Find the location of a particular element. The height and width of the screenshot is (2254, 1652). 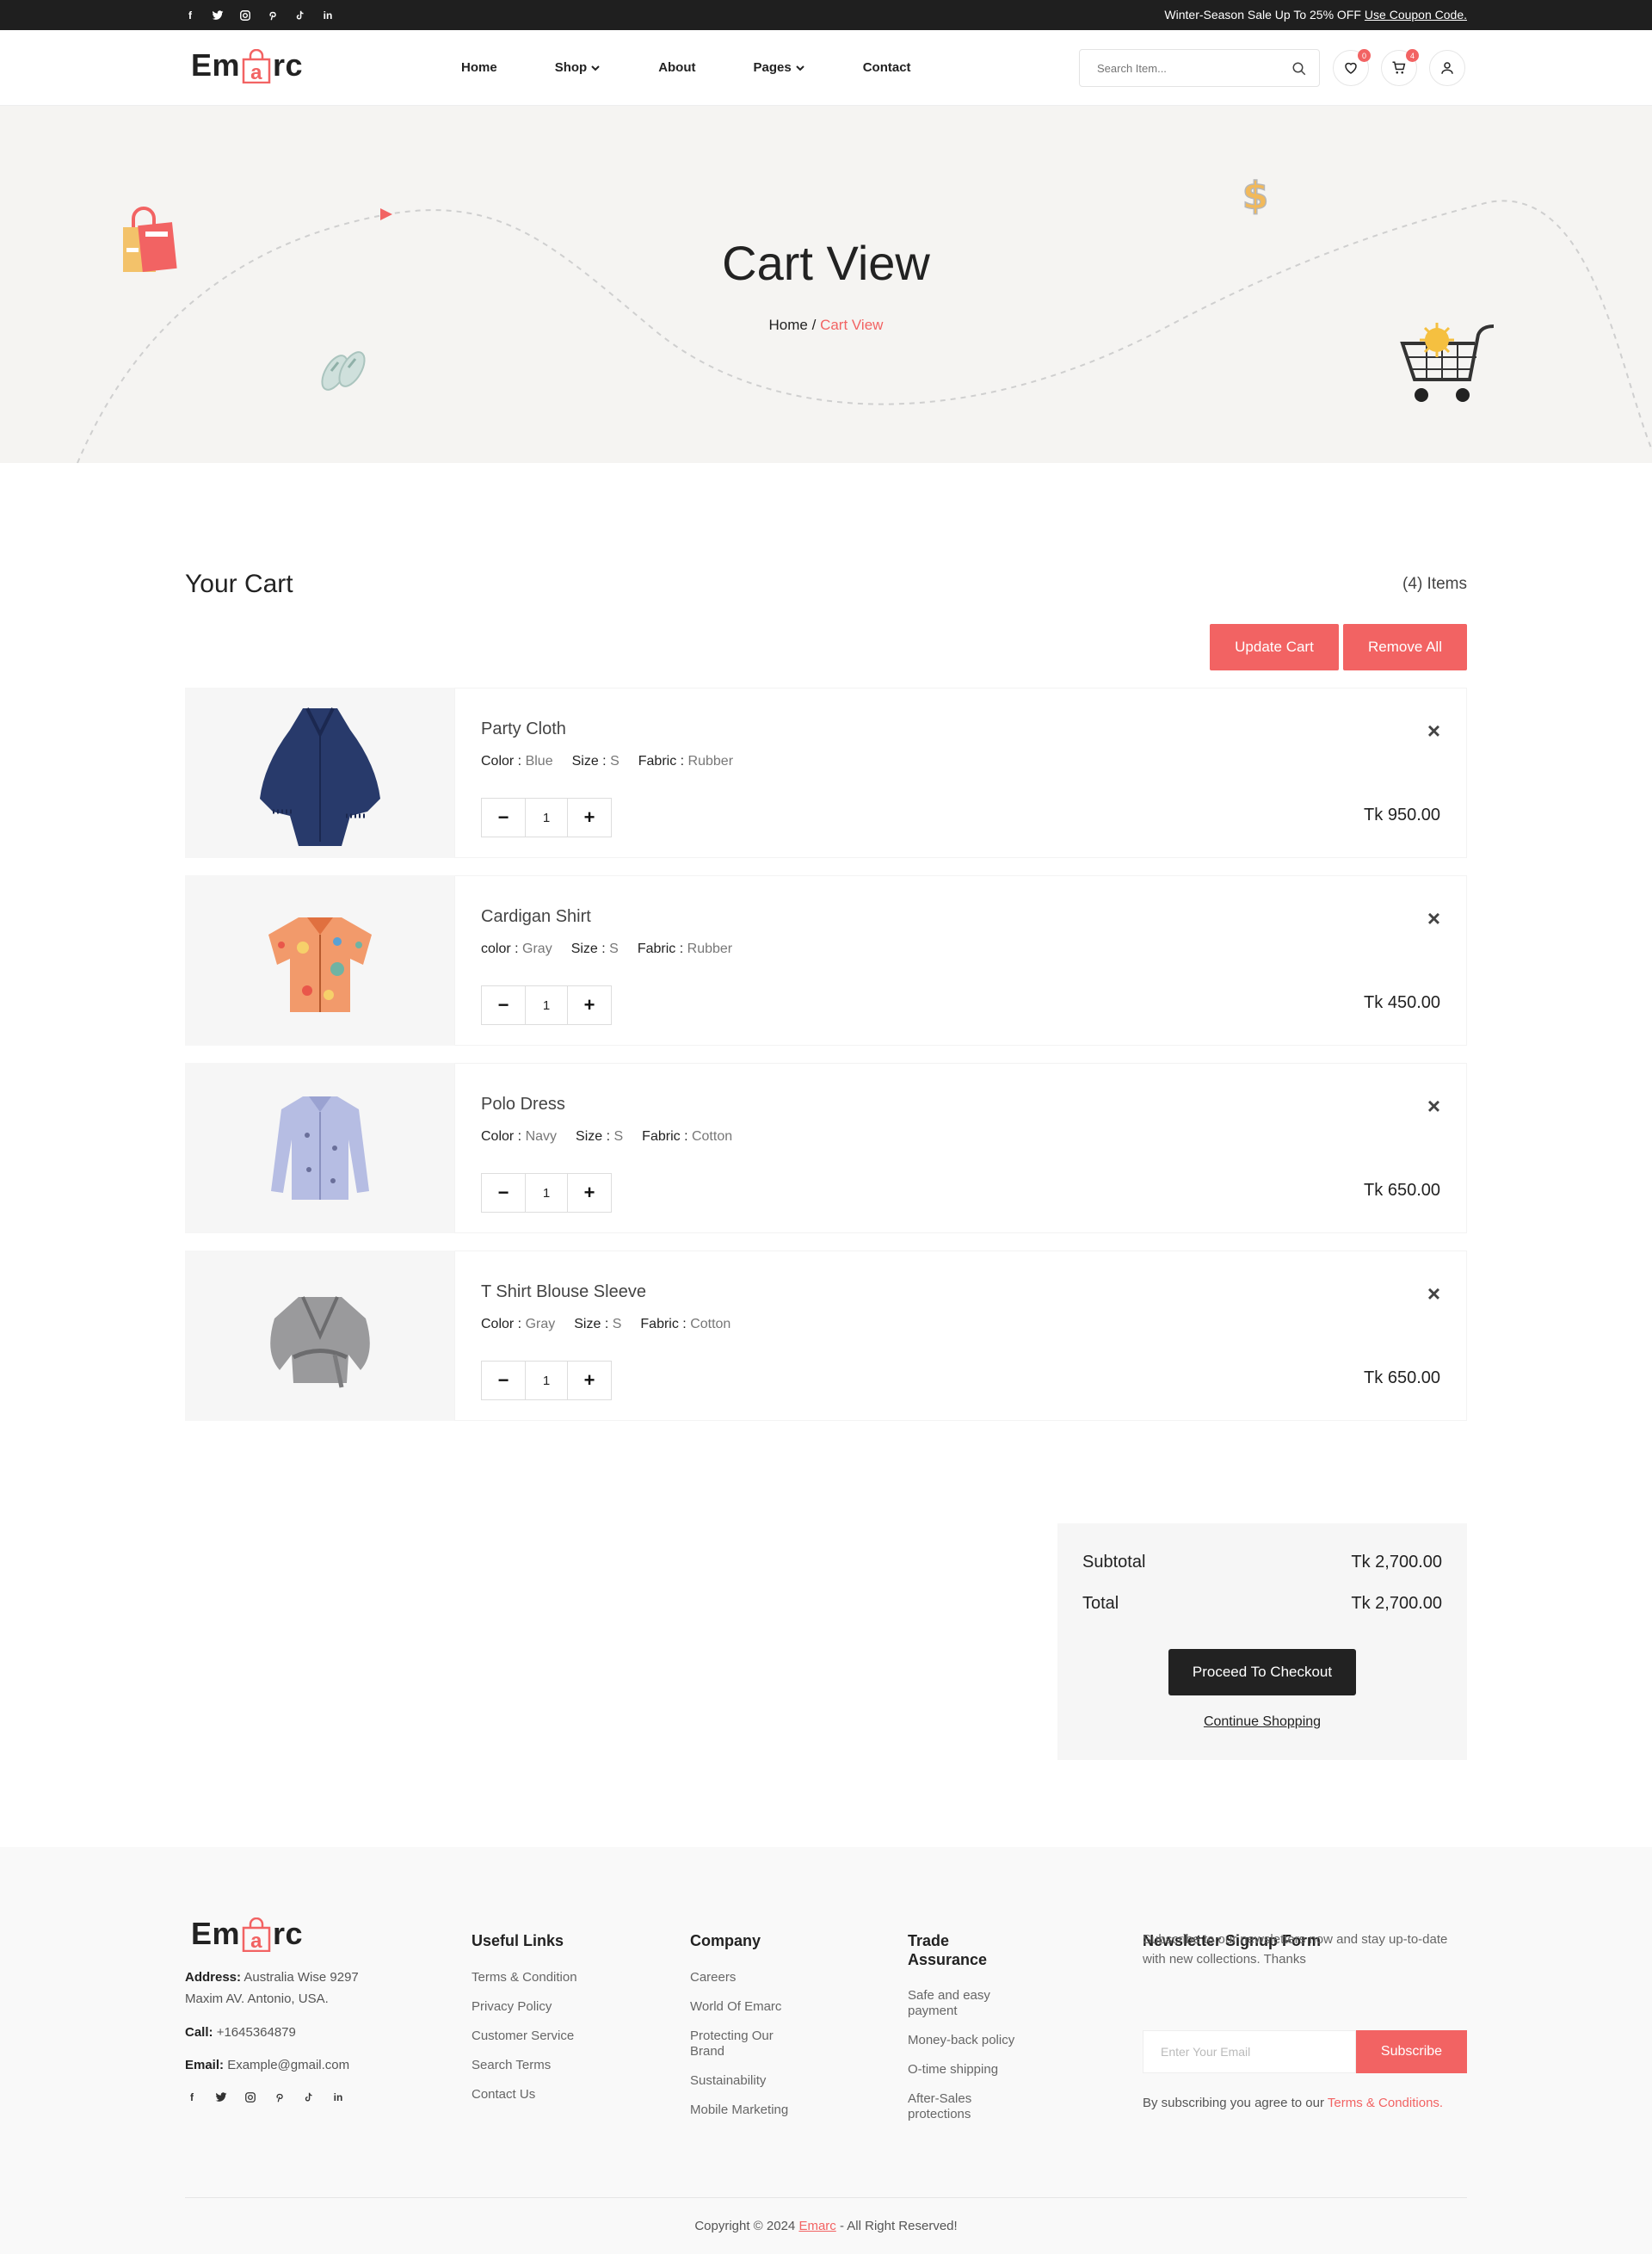

subtotal-value: Tk 2,700.00 is located at coordinates (1396, 1563).